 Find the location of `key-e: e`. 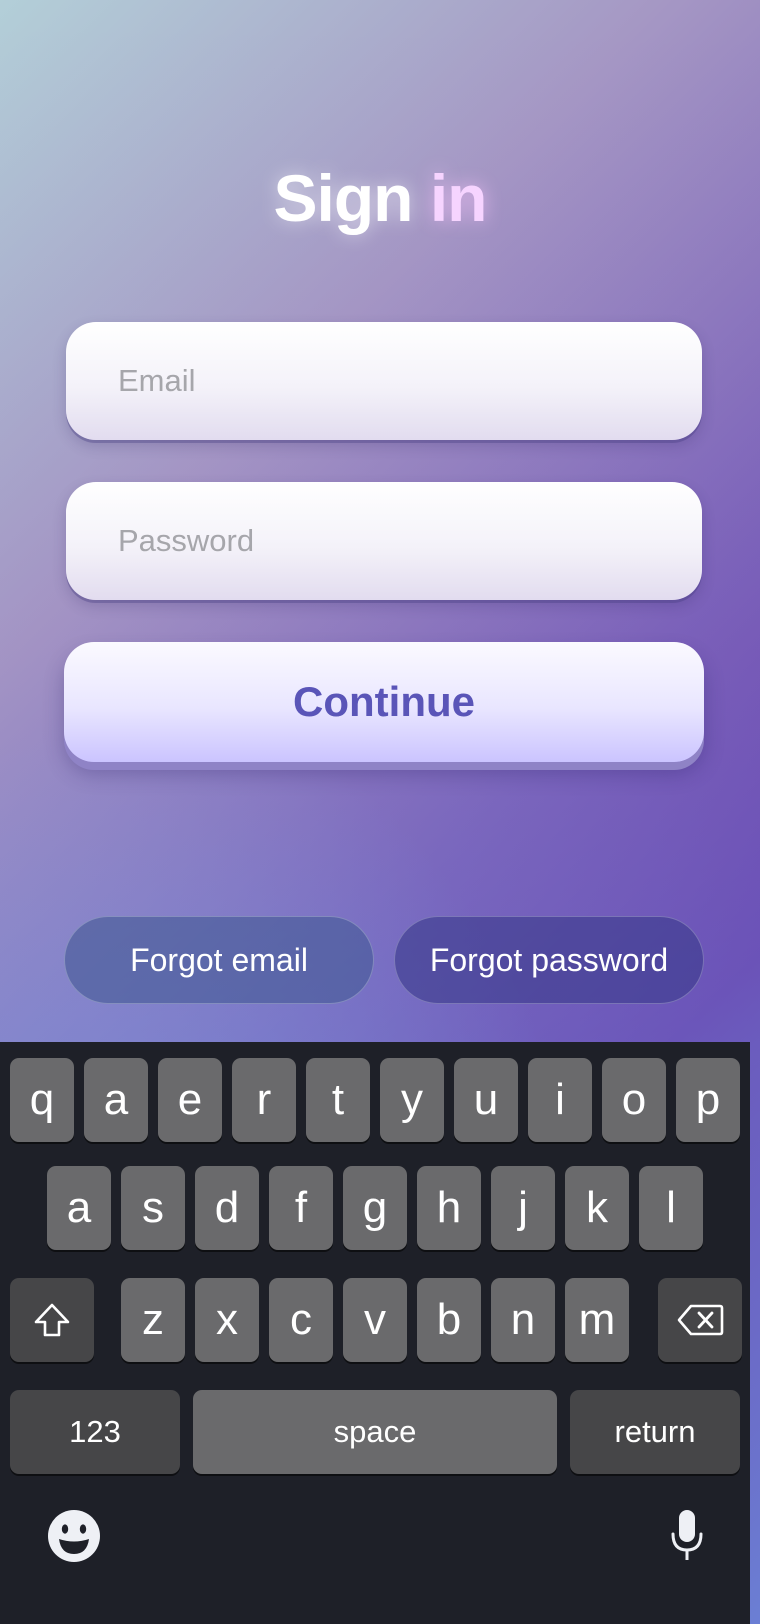

key-e: e is located at coordinates (190, 1100).